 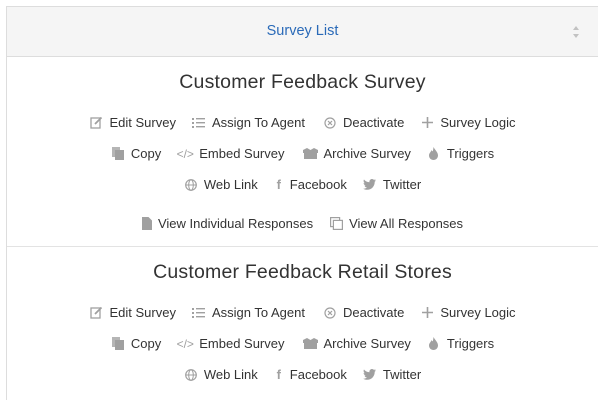 I want to click on view-all-responses-button: View All Responses, so click(x=396, y=223).